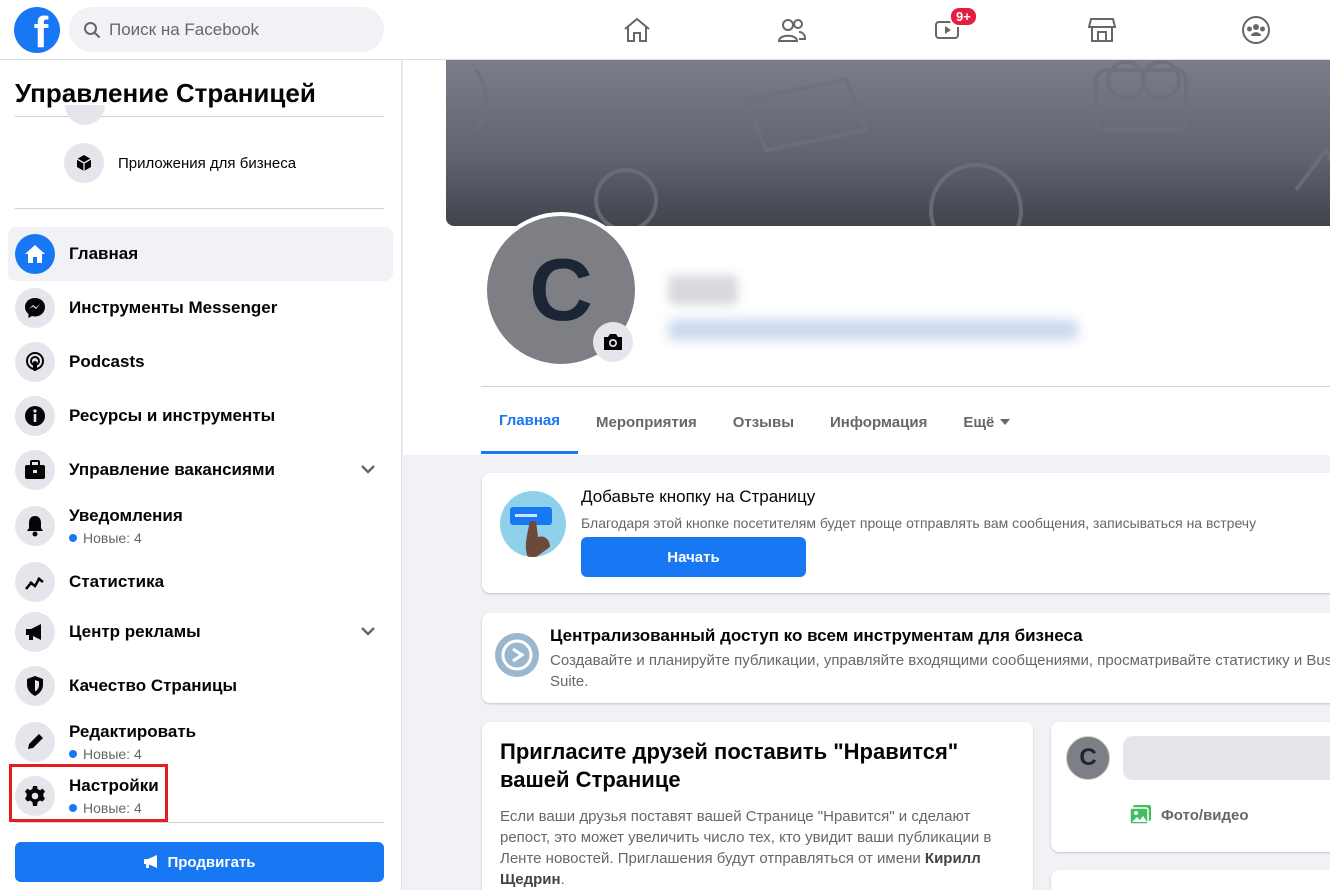 The image size is (1330, 890). I want to click on post-input, so click(1226, 758).